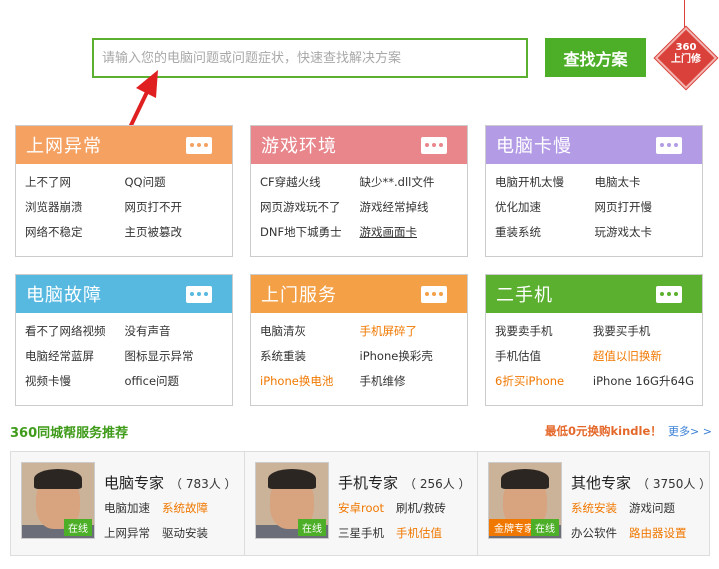 Image resolution: width=719 pixels, height=569 pixels. Describe the element at coordinates (601, 483) in the screenshot. I see `expert-title: 其他专家` at that location.